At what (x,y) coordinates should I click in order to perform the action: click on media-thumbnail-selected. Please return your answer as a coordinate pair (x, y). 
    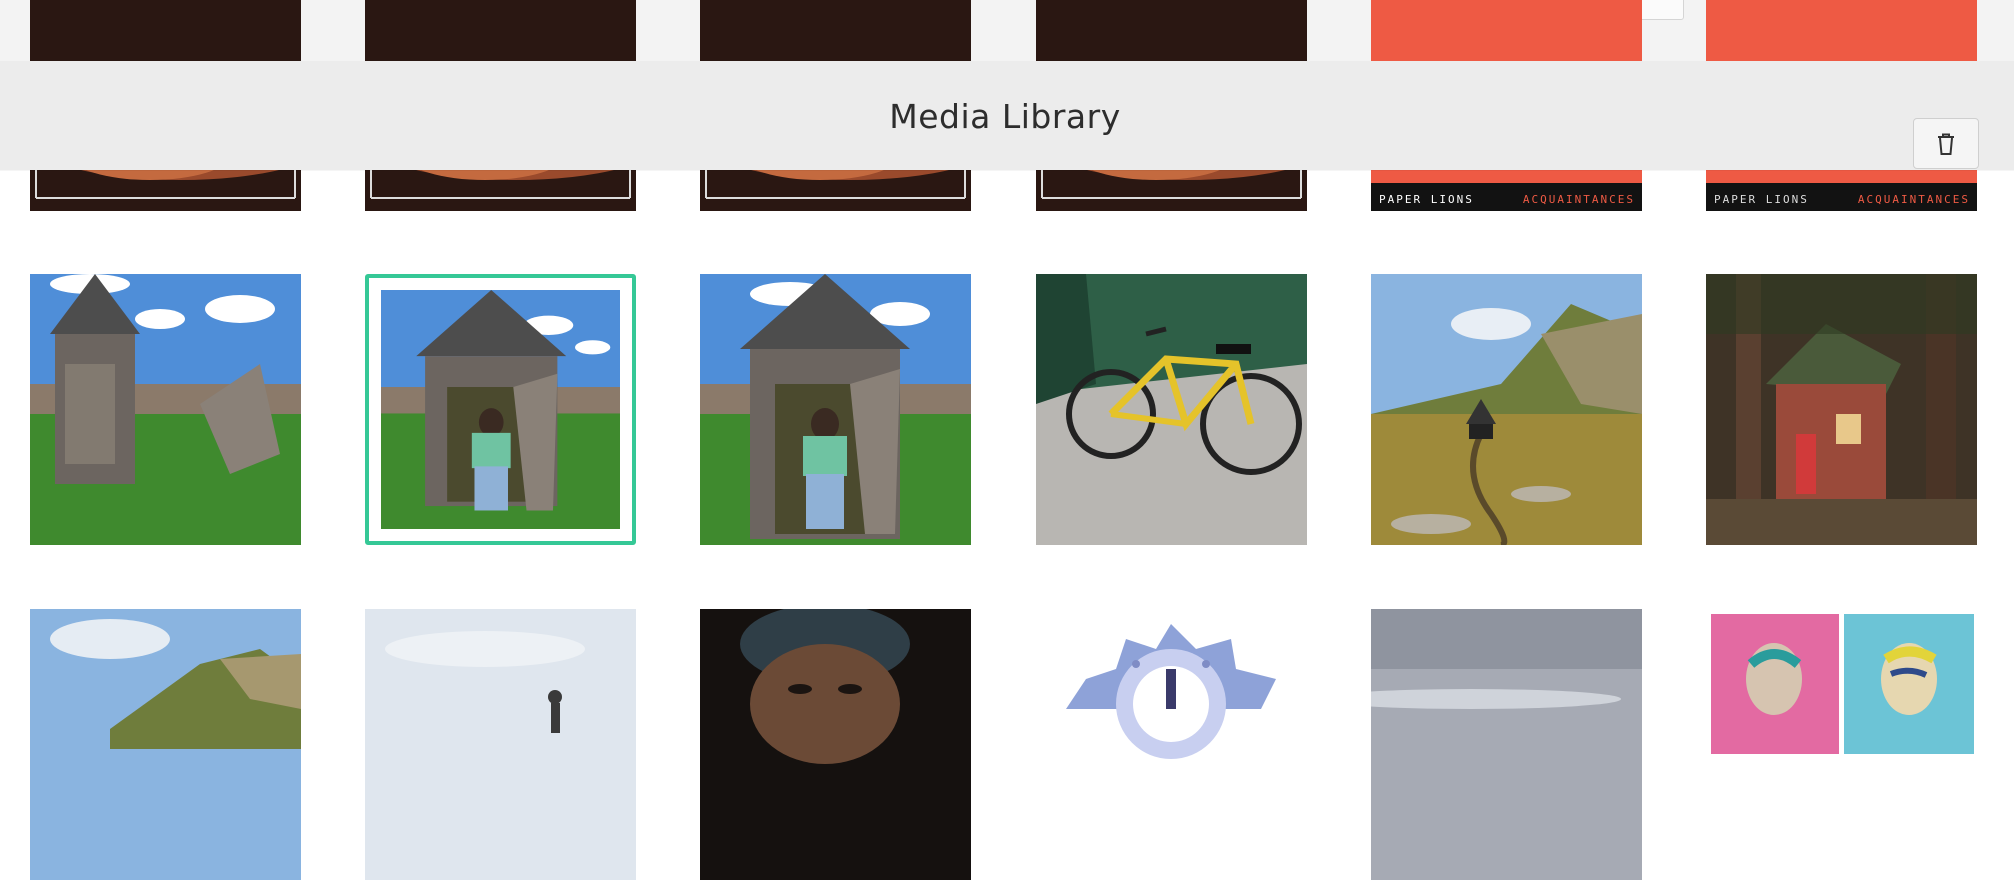
    Looking at the image, I should click on (500, 409).